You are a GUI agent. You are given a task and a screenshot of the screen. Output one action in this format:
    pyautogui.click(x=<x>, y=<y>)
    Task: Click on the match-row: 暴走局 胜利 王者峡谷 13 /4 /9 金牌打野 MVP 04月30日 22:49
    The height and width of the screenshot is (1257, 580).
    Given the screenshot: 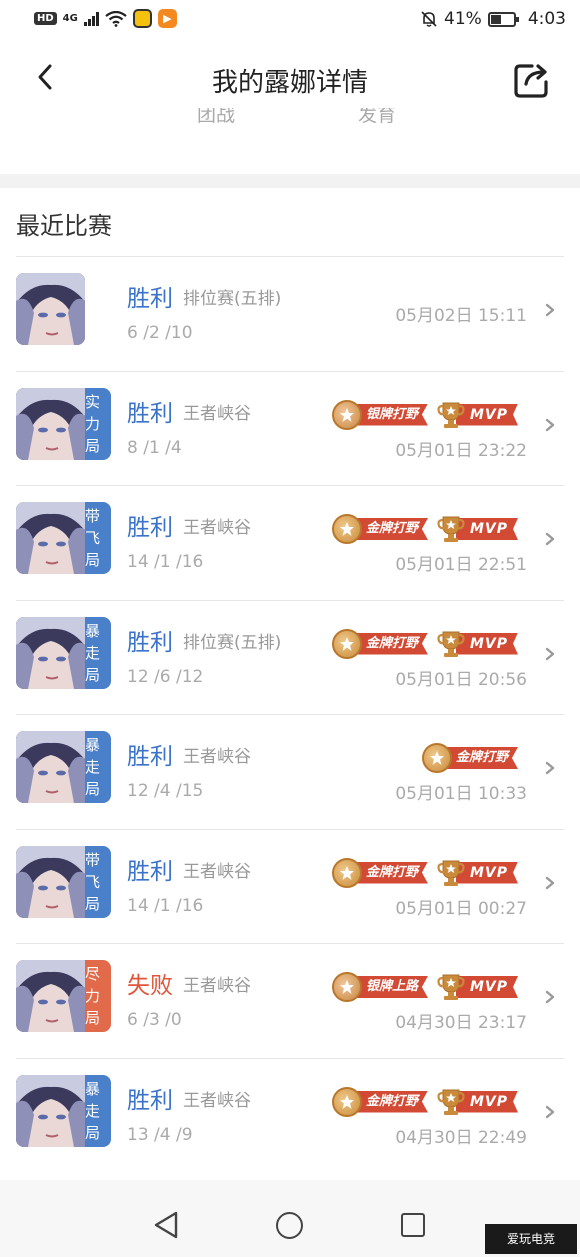 What is the action you would take?
    pyautogui.click(x=290, y=1115)
    